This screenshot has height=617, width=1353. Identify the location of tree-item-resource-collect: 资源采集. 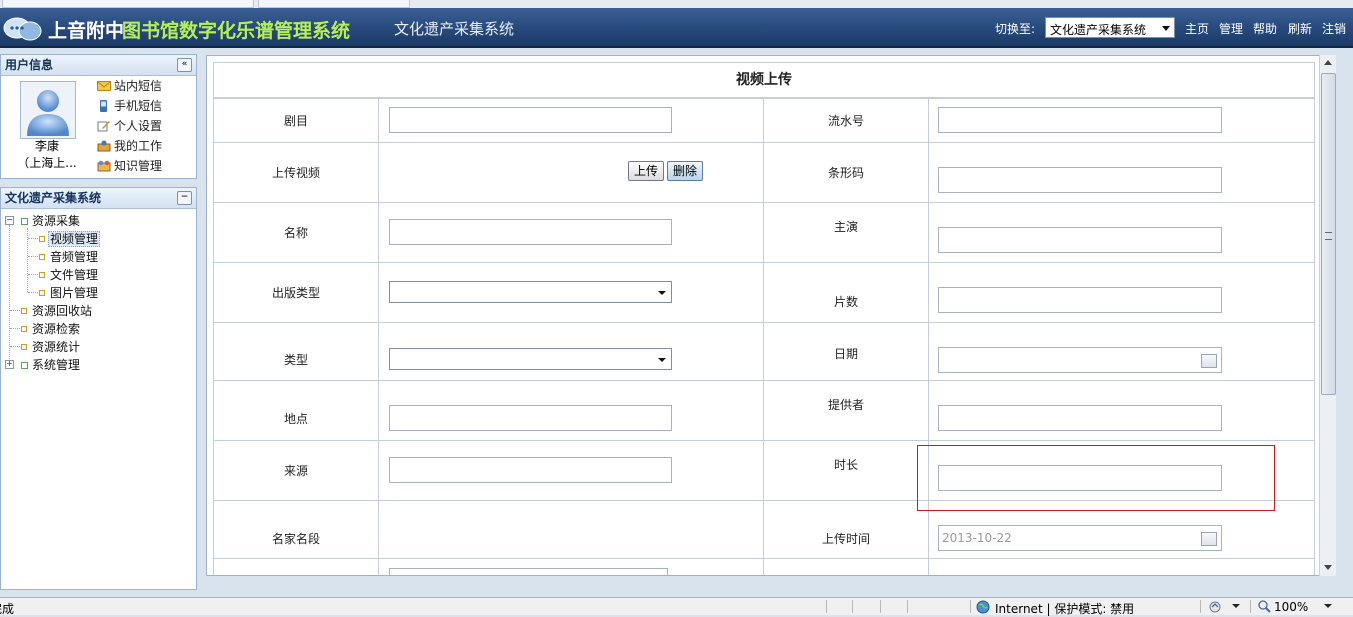
(56, 221).